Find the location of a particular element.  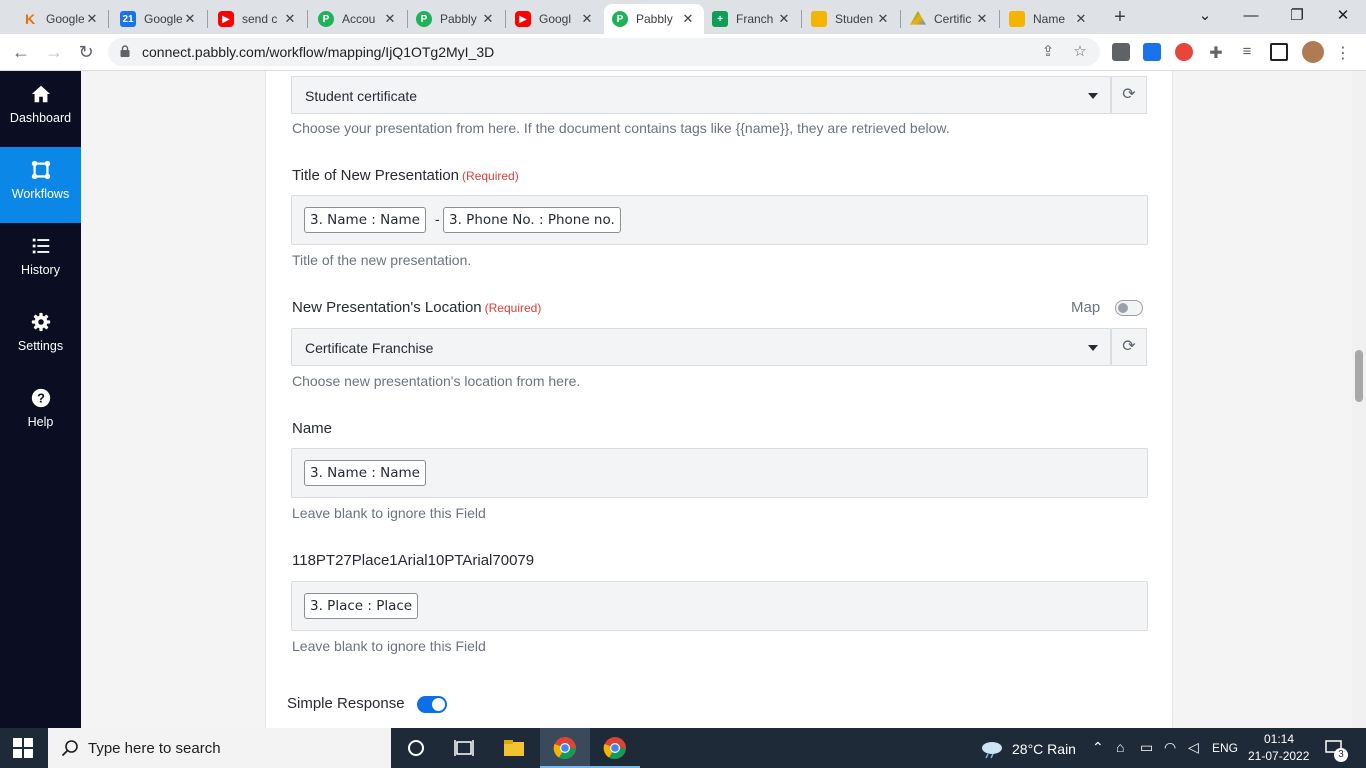

sidebar-item-help: ? Help is located at coordinates (40, 413).